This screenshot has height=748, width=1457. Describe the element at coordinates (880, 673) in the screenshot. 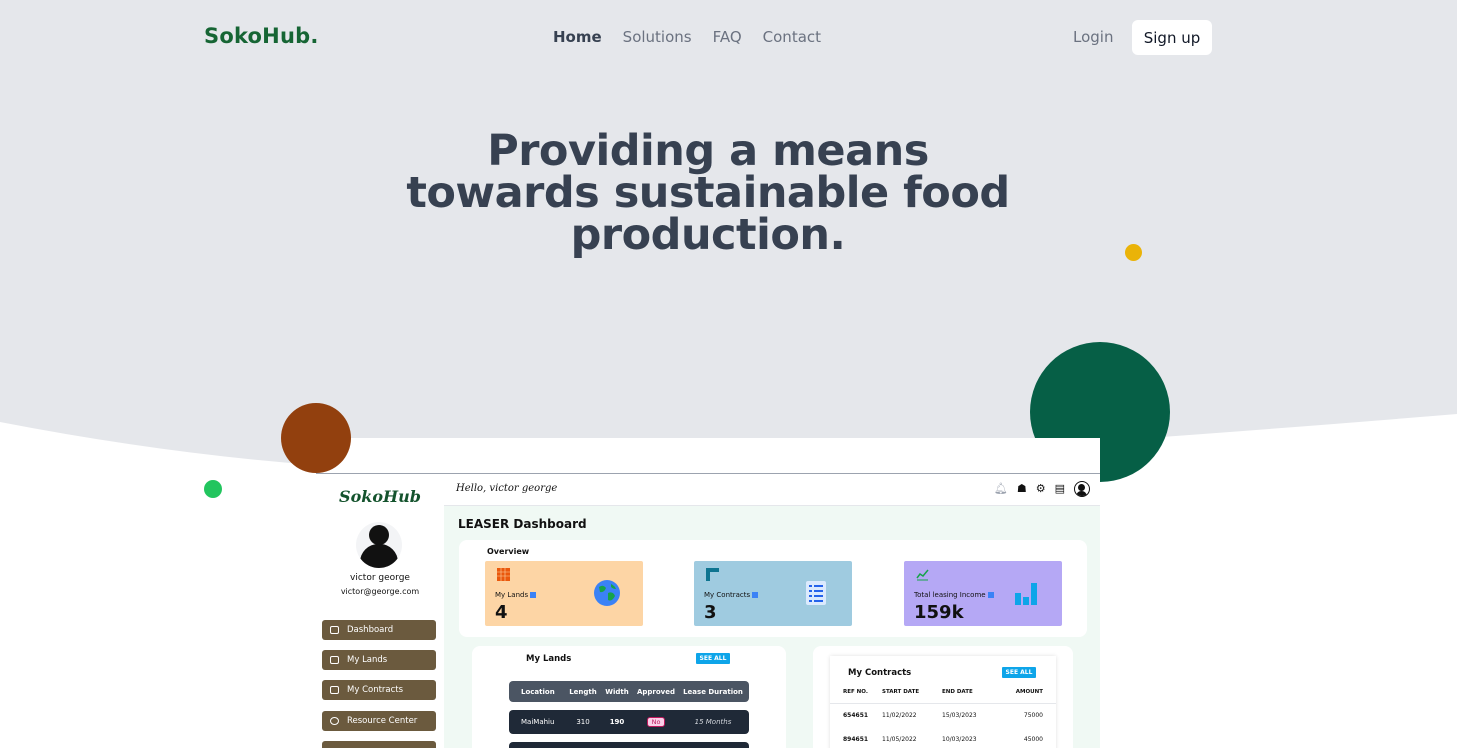

I see `panel-title: My Contracts` at that location.